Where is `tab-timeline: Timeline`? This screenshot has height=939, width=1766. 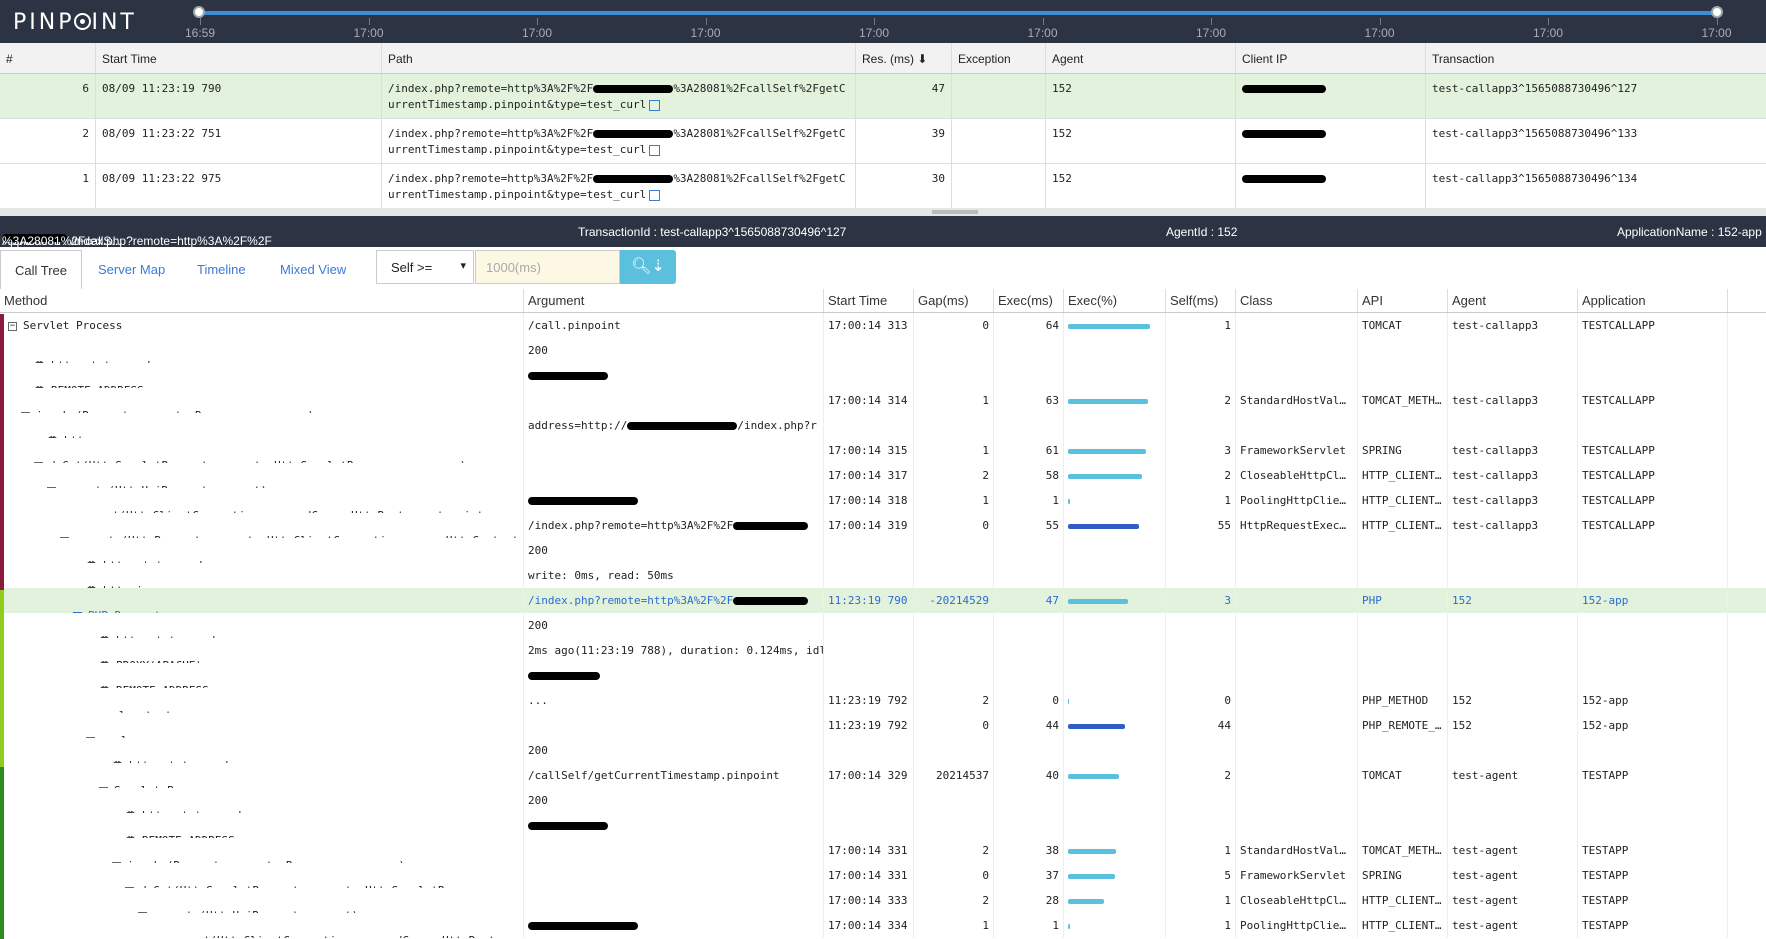
tab-timeline: Timeline is located at coordinates (221, 270).